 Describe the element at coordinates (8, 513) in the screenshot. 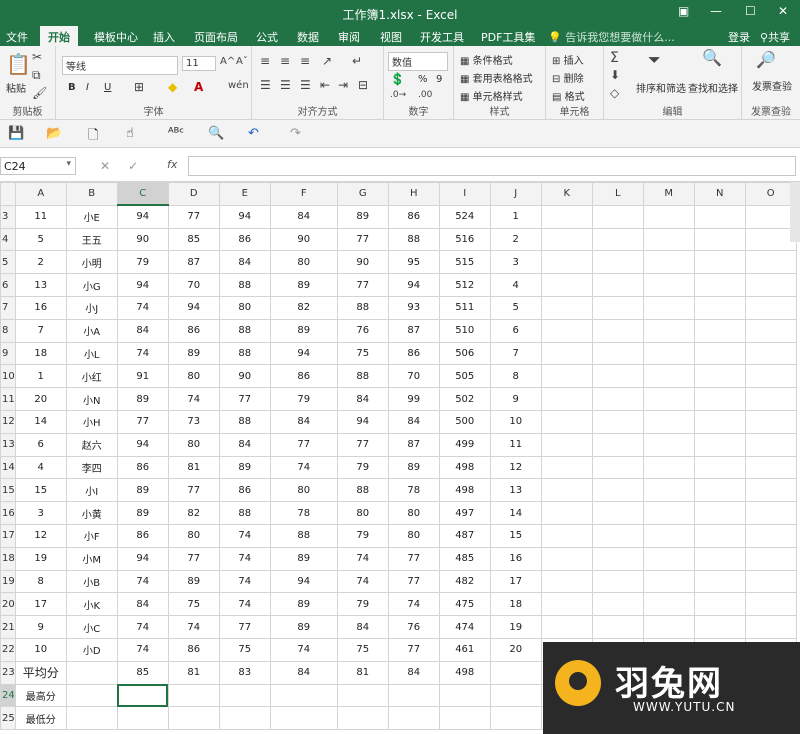

I see `row-header: 16` at that location.